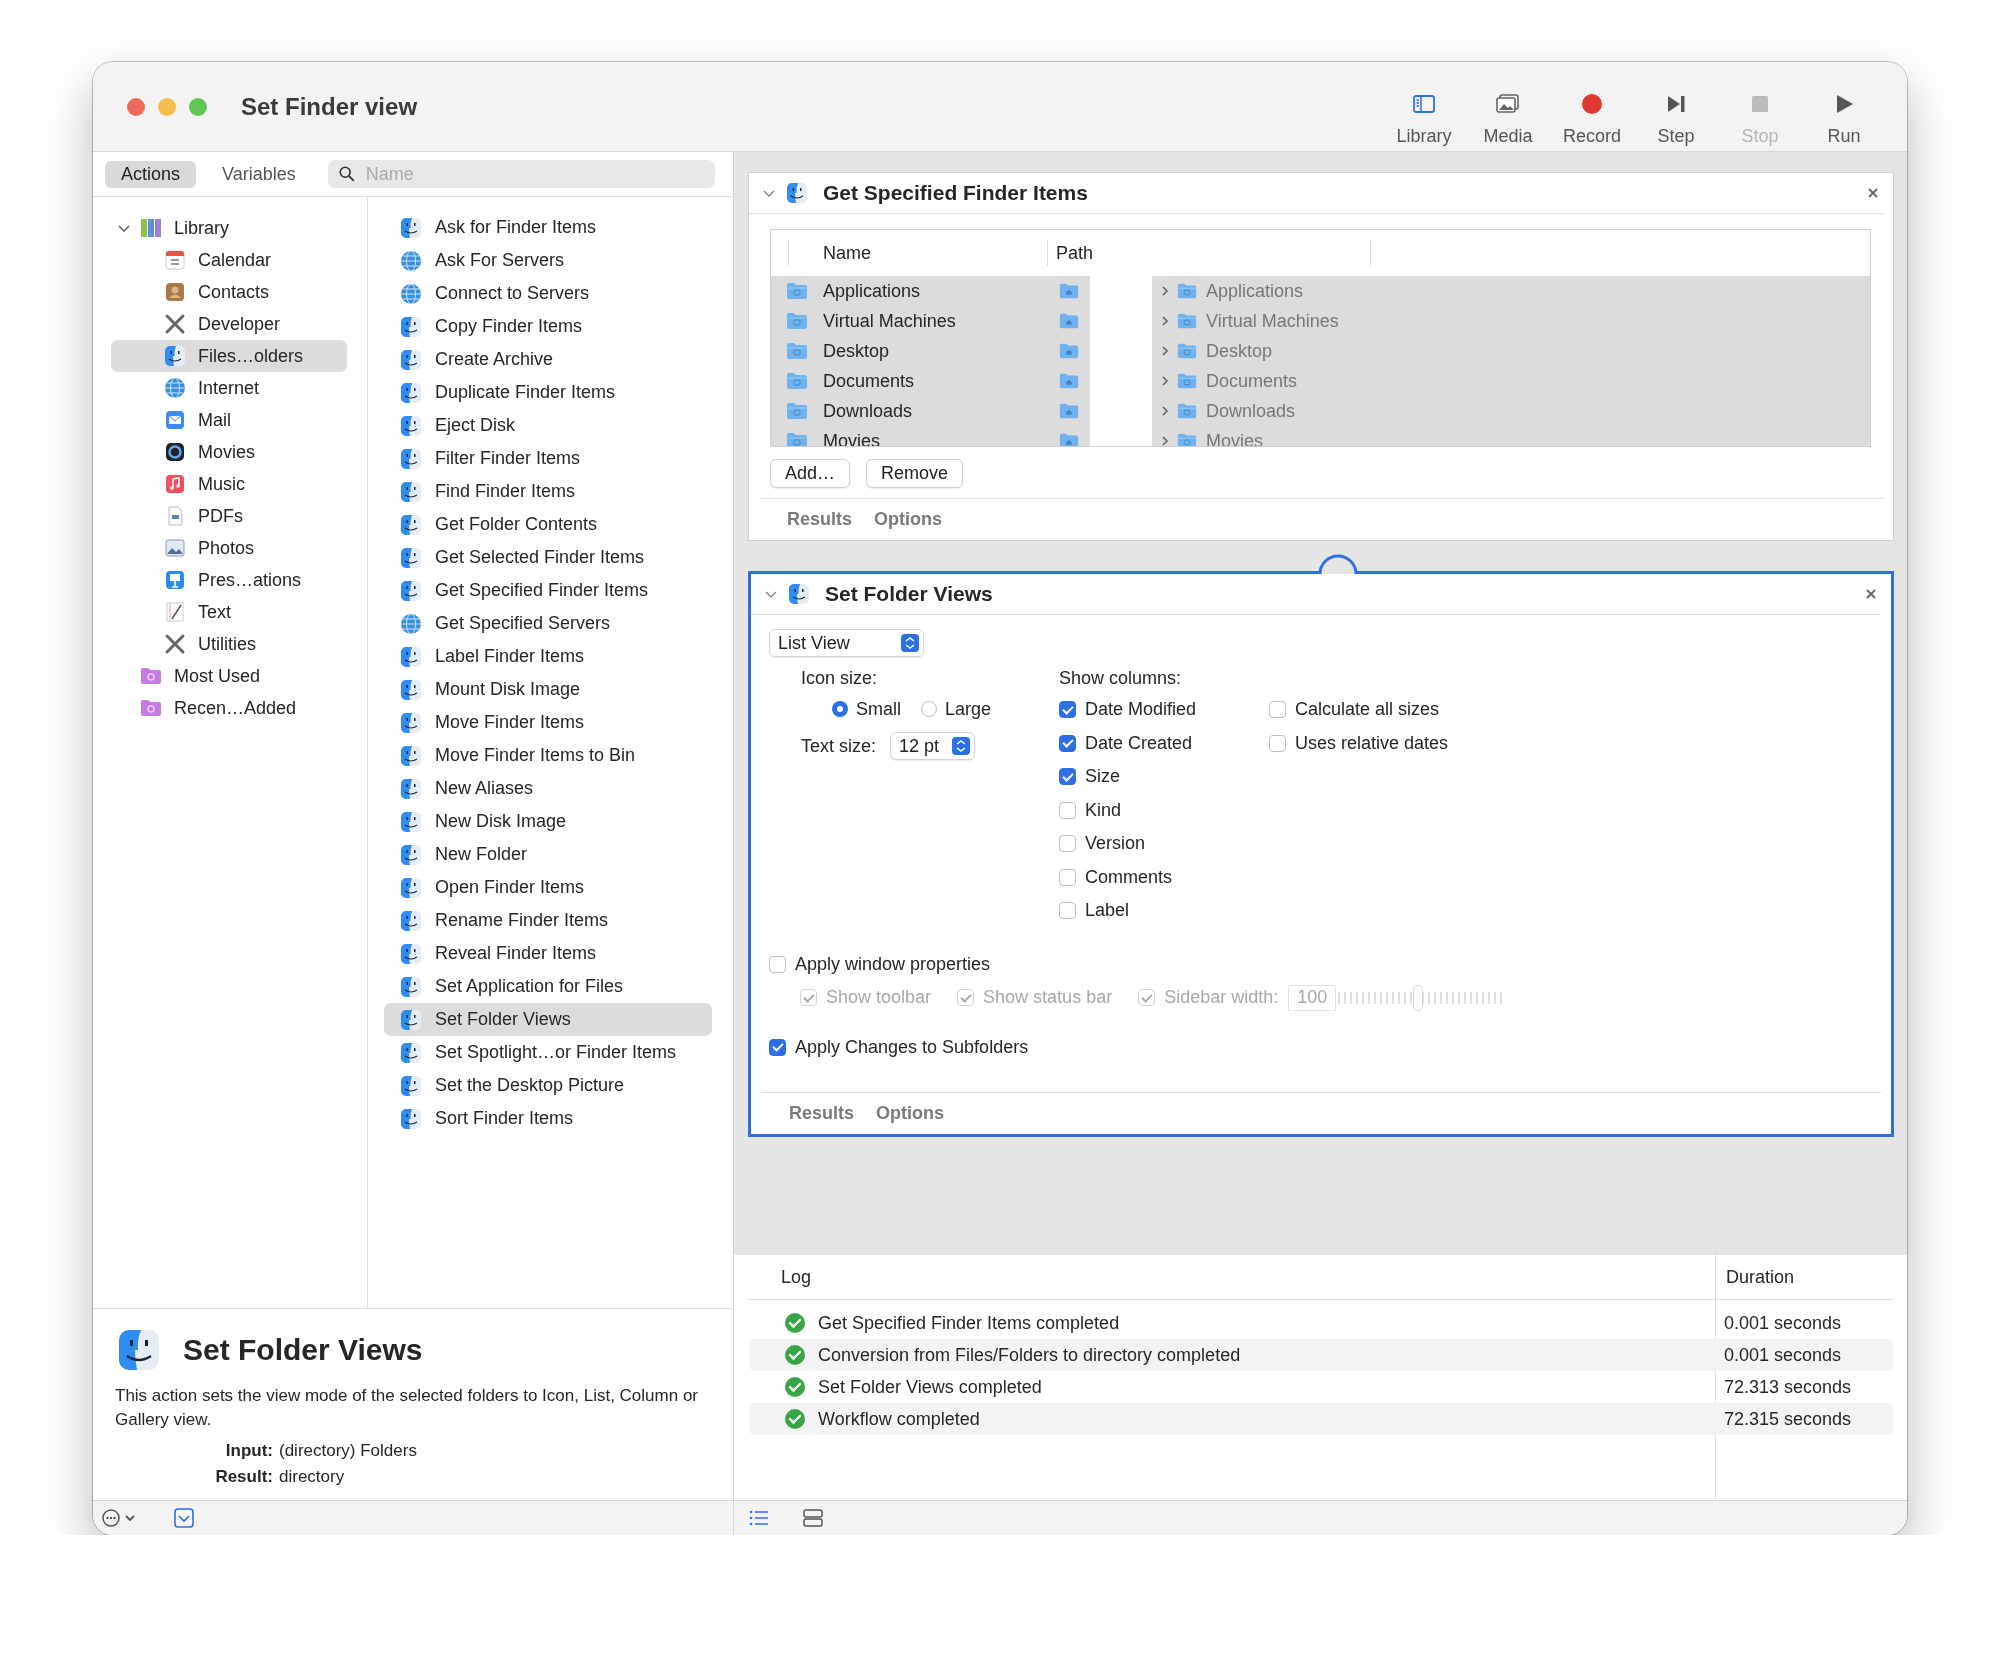 This screenshot has width=2000, height=1660. I want to click on globe-icon, so click(411, 260).